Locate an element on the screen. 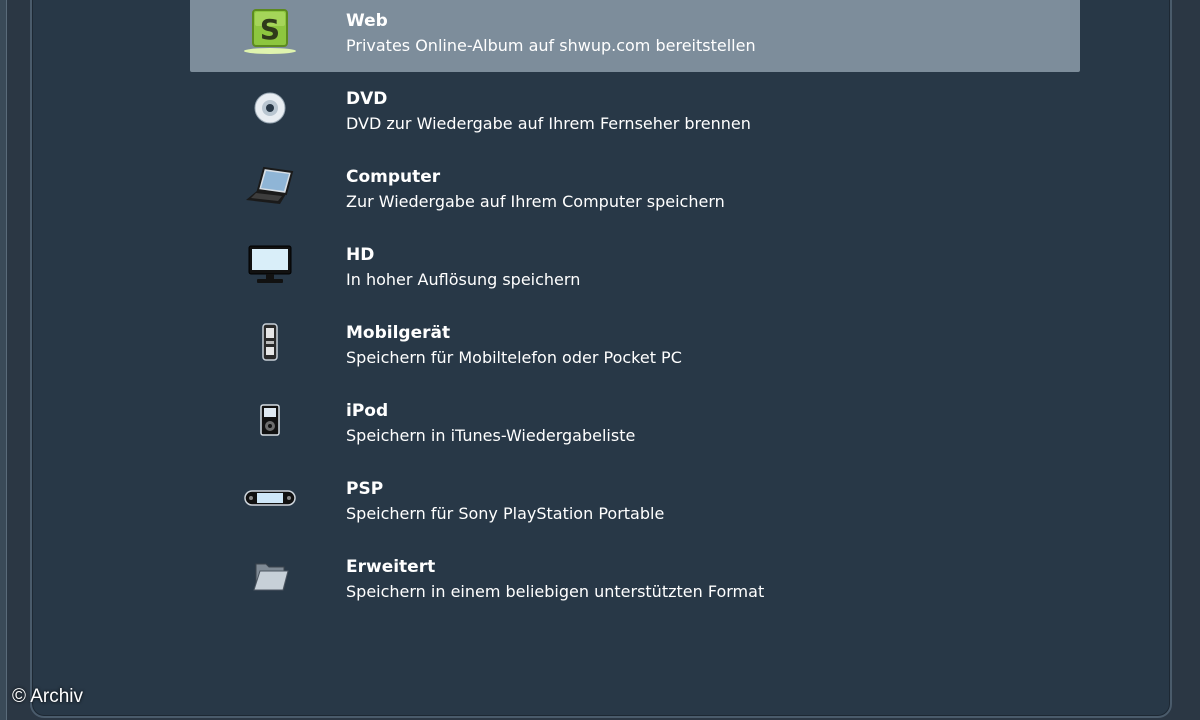 This screenshot has width=1200, height=720. copyright-watermark: © Archiv is located at coordinates (48, 696).